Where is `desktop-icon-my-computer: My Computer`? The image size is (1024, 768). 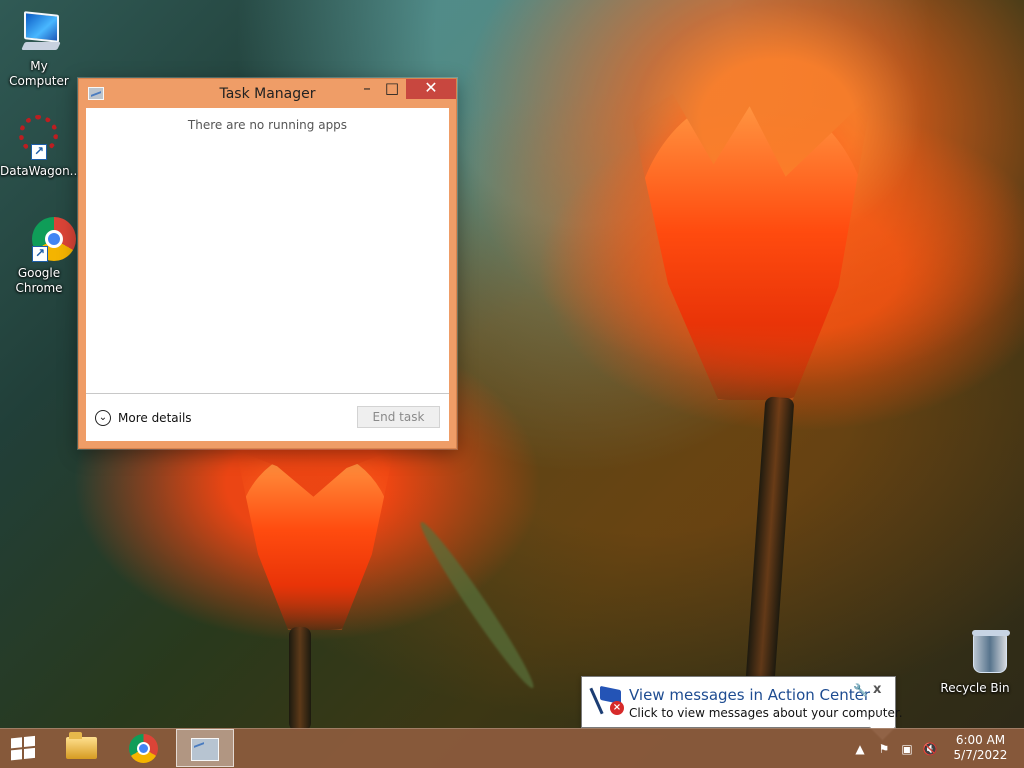 desktop-icon-my-computer: My Computer is located at coordinates (39, 49).